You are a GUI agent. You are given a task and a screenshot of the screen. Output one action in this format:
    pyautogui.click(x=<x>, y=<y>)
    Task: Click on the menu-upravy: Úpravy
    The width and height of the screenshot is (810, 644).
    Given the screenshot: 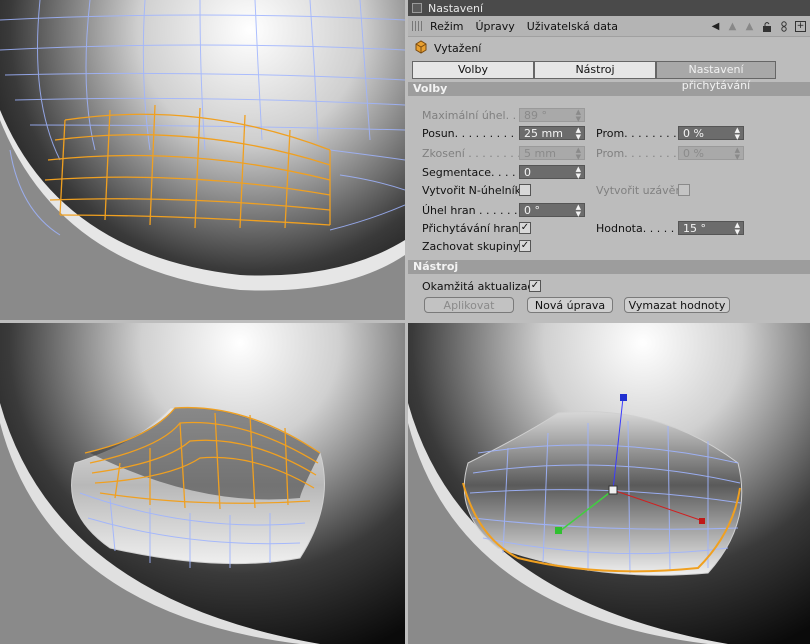 What is the action you would take?
    pyautogui.click(x=494, y=26)
    